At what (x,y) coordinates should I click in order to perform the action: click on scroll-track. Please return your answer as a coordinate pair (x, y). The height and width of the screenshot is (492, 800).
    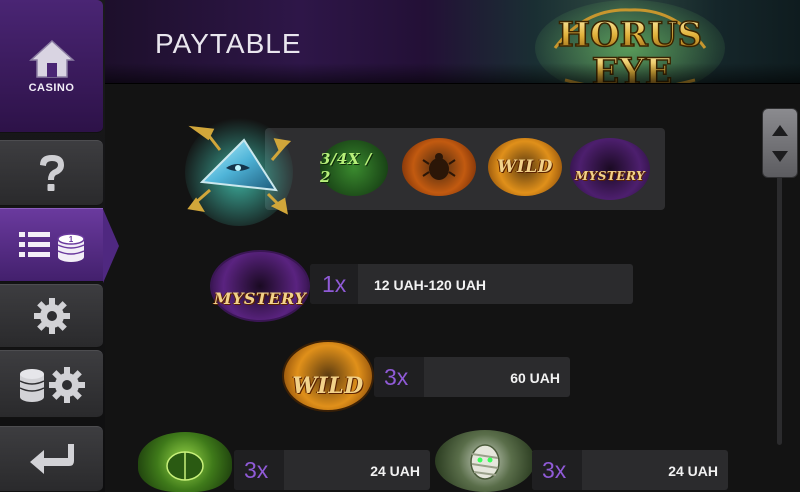
    Looking at the image, I should click on (779, 297).